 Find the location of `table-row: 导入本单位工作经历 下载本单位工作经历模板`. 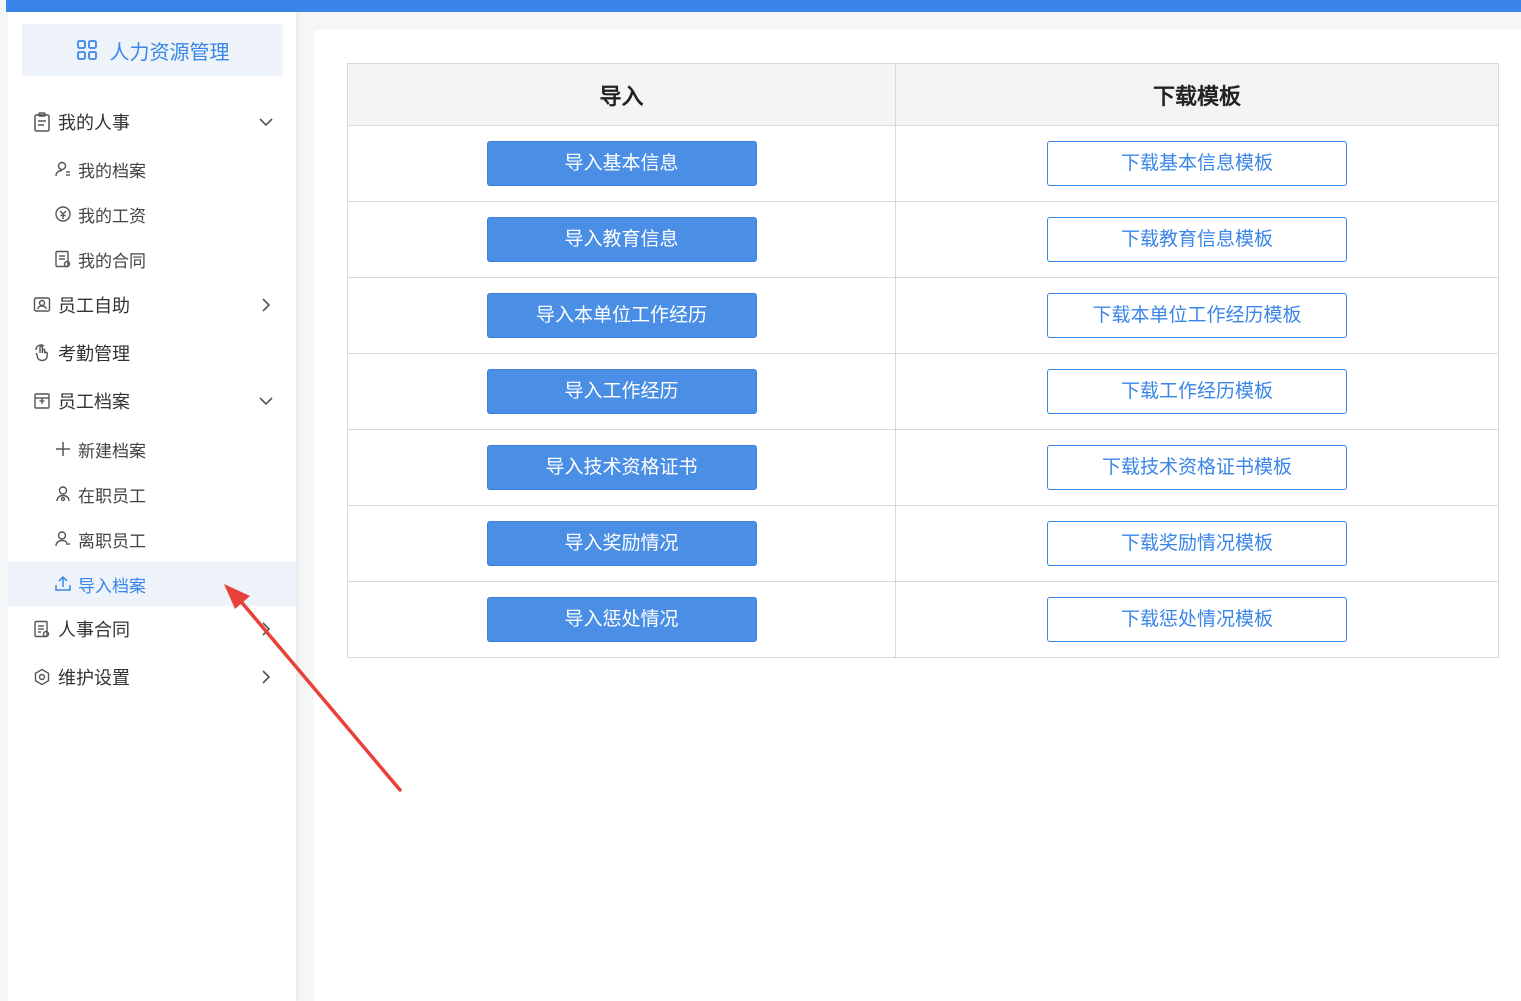

table-row: 导入本单位工作经历 下载本单位工作经历模板 is located at coordinates (923, 315).